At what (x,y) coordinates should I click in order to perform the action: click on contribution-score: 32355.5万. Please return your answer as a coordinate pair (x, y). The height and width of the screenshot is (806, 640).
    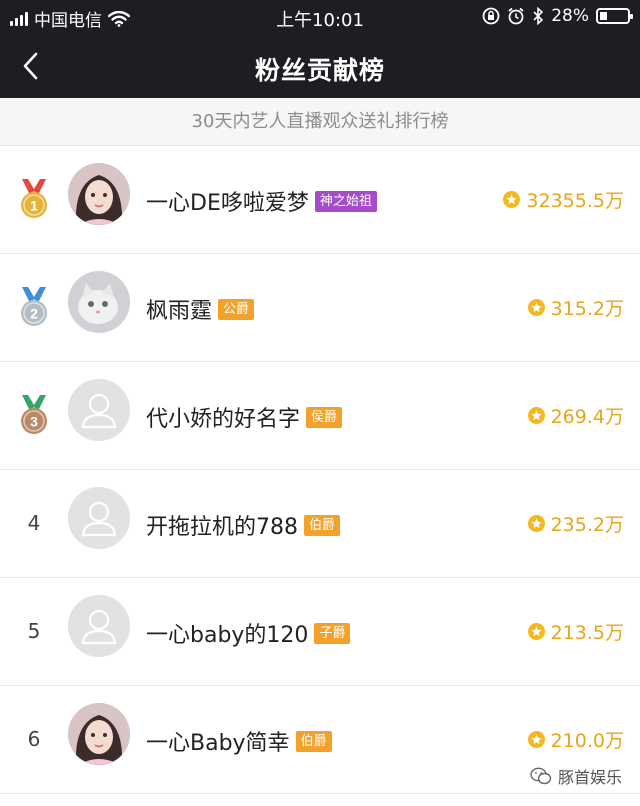
    Looking at the image, I should click on (563, 199).